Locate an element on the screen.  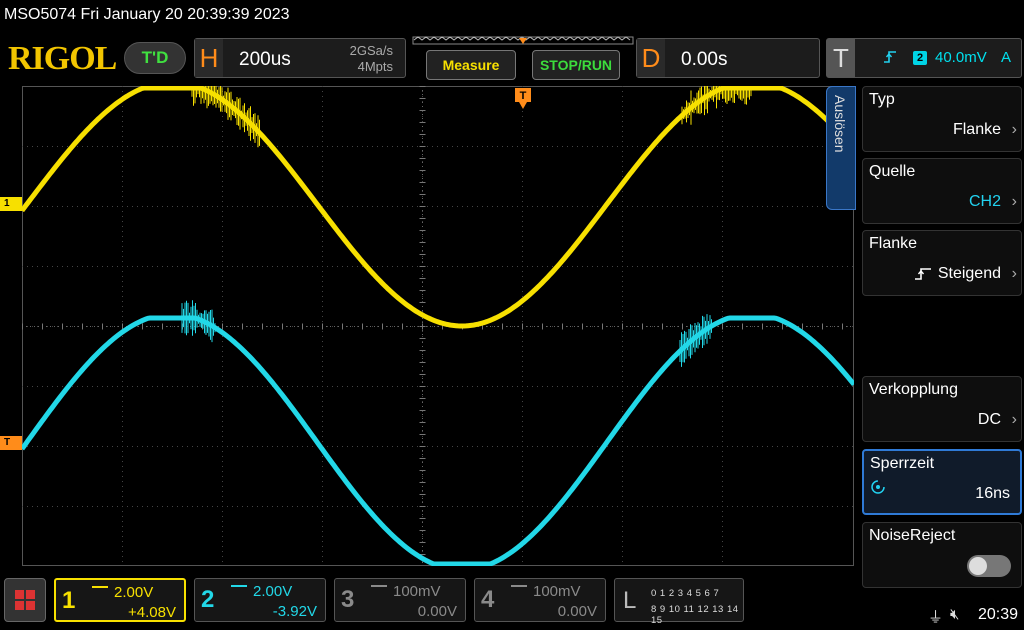
measure-button: Measure is located at coordinates (471, 65).